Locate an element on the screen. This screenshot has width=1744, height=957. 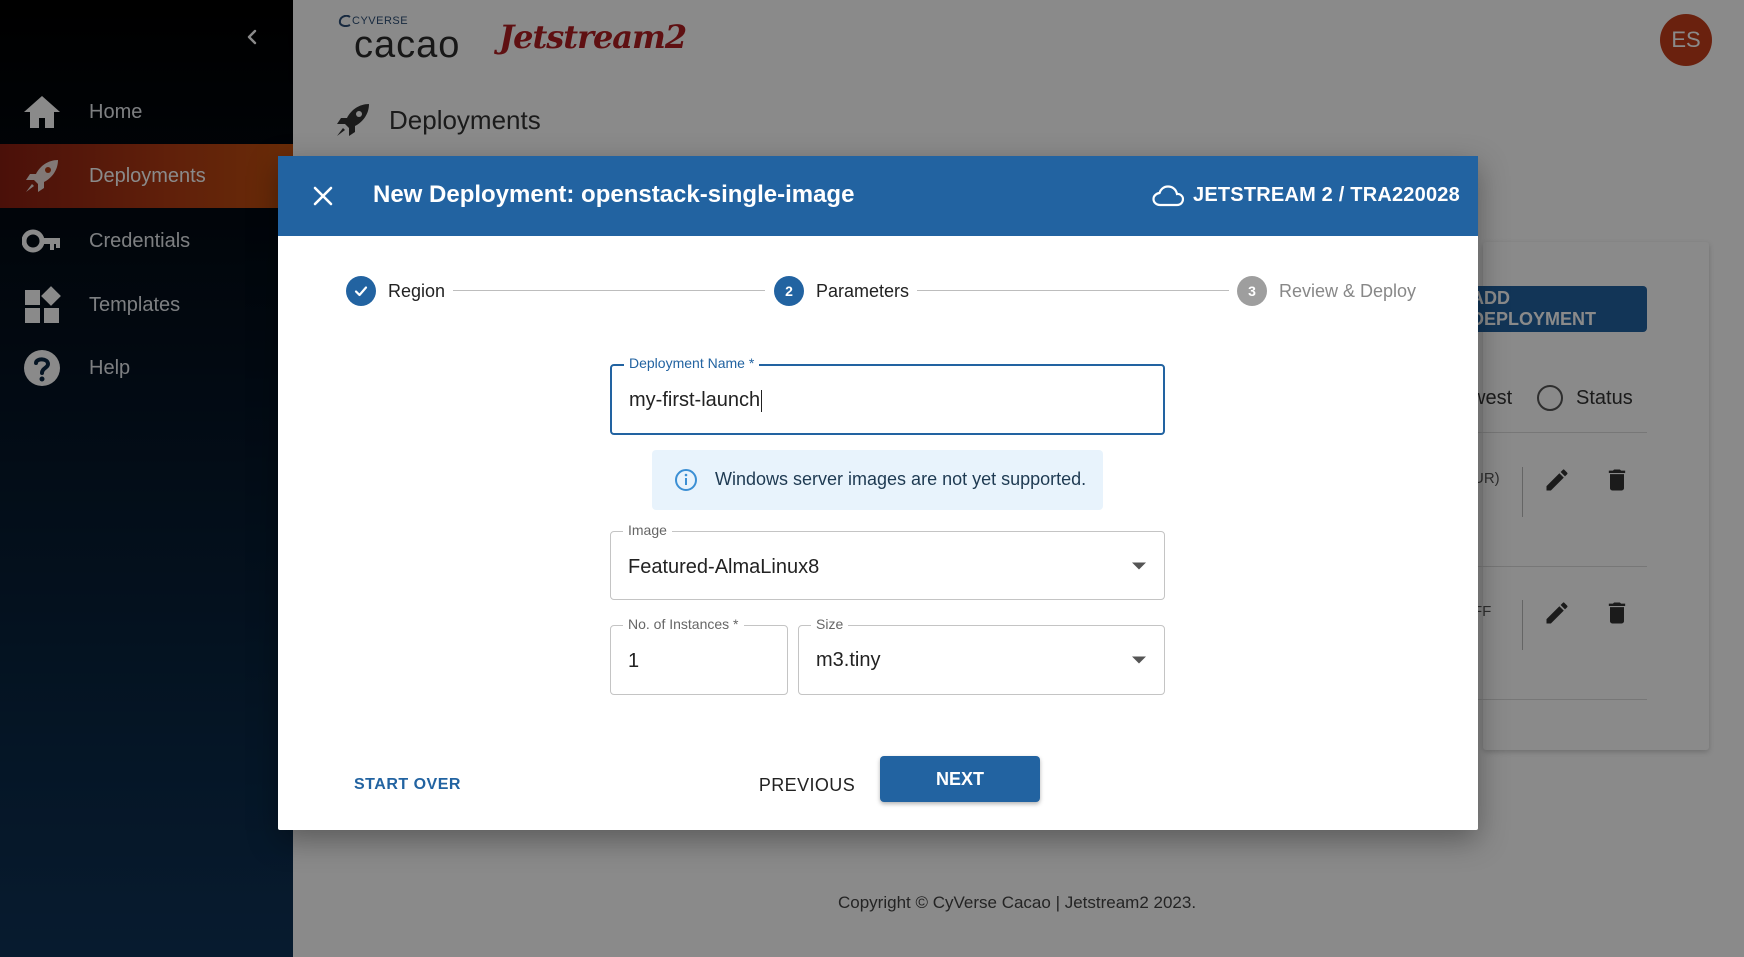
deployment-name-value: my-first-launch is located at coordinates (695, 400).